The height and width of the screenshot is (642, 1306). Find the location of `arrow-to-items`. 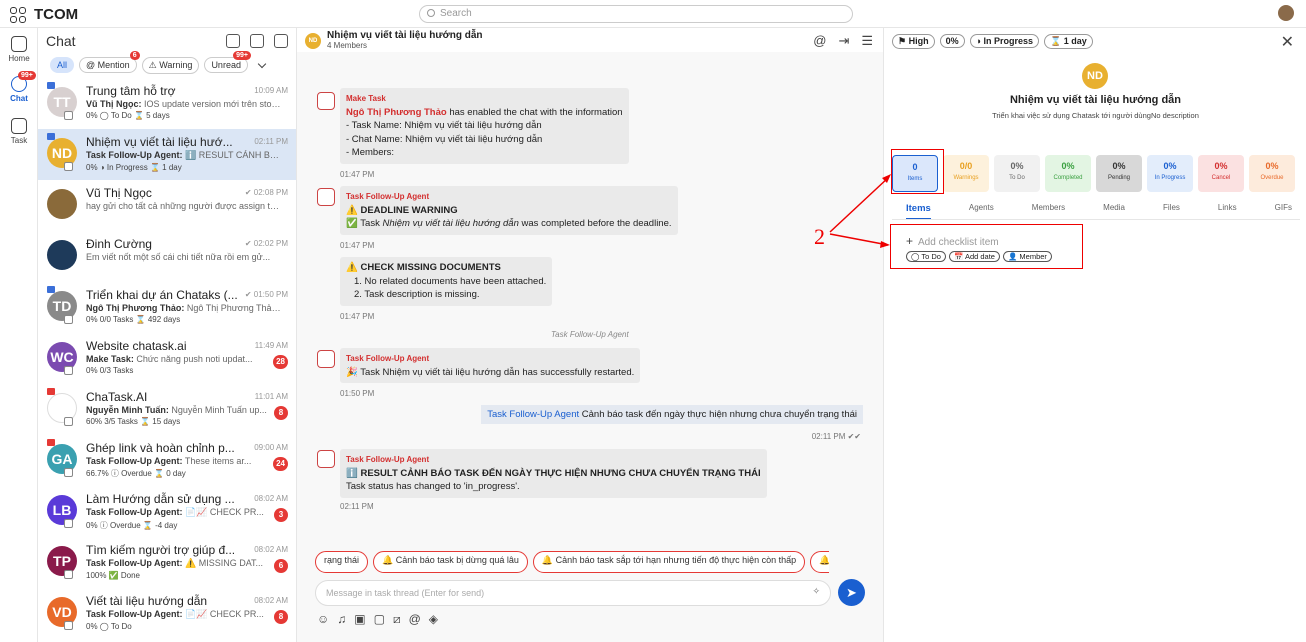

arrow-to-items is located at coordinates (859, 204).